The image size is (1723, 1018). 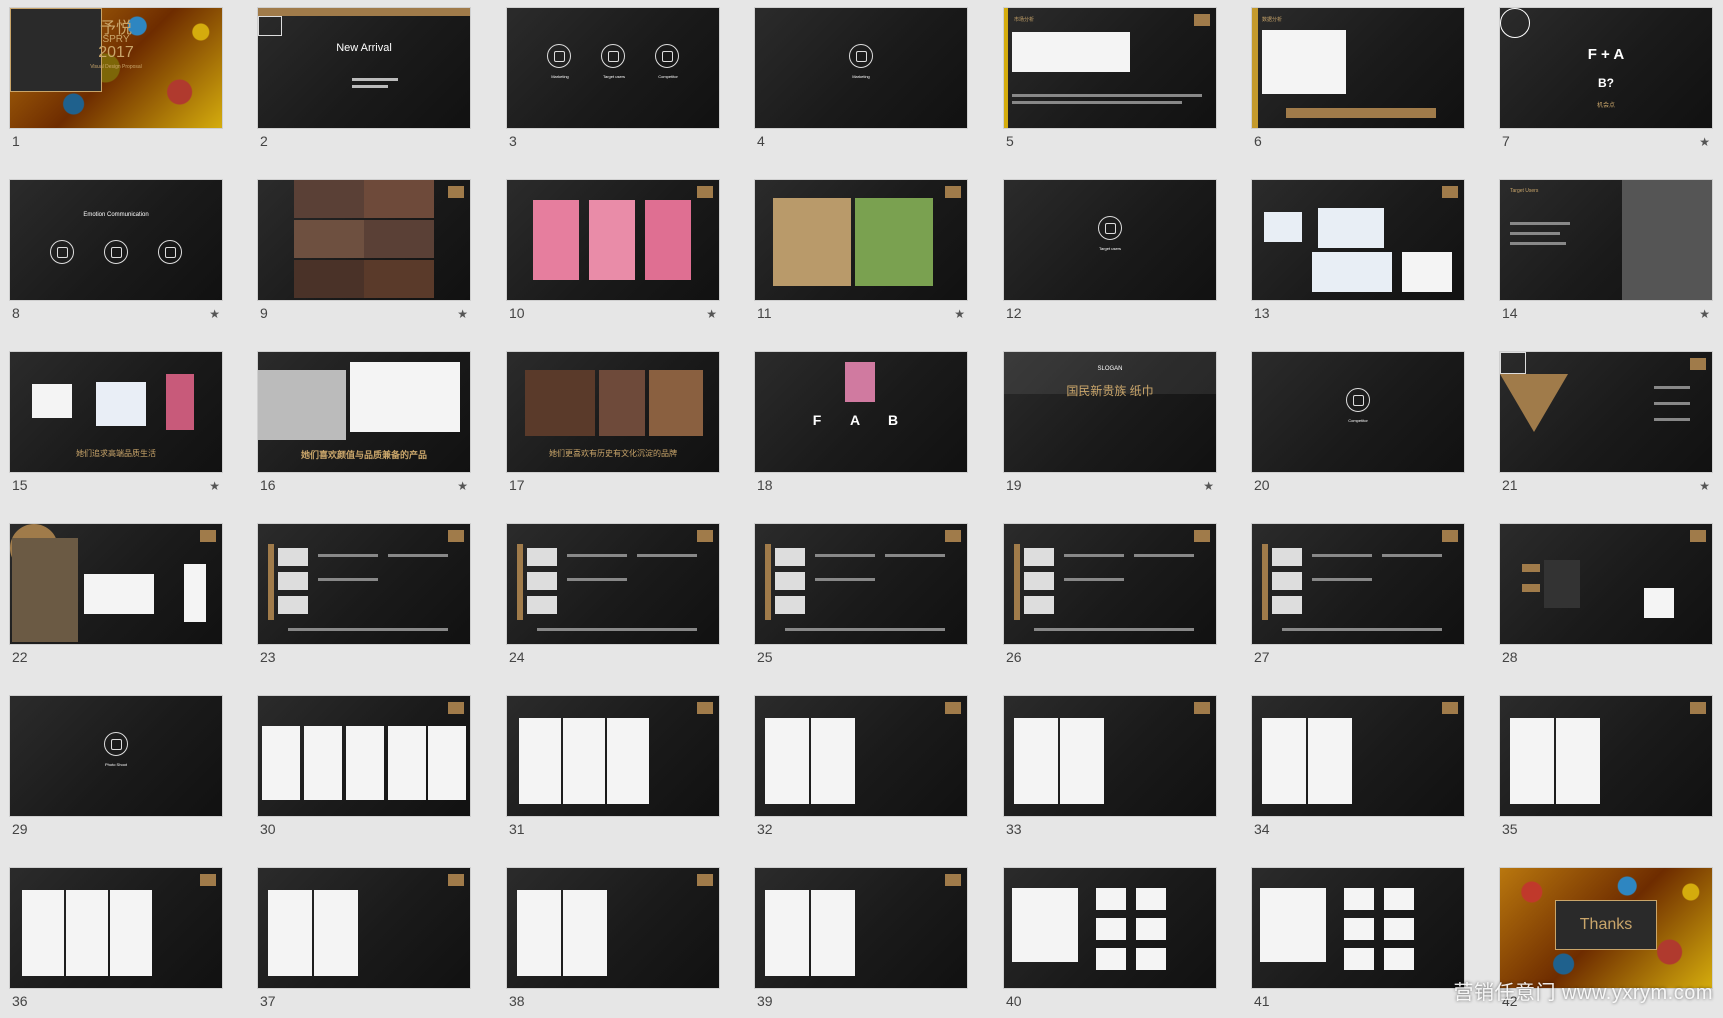 I want to click on slide-thumbnail-cell: 31, so click(x=613, y=771).